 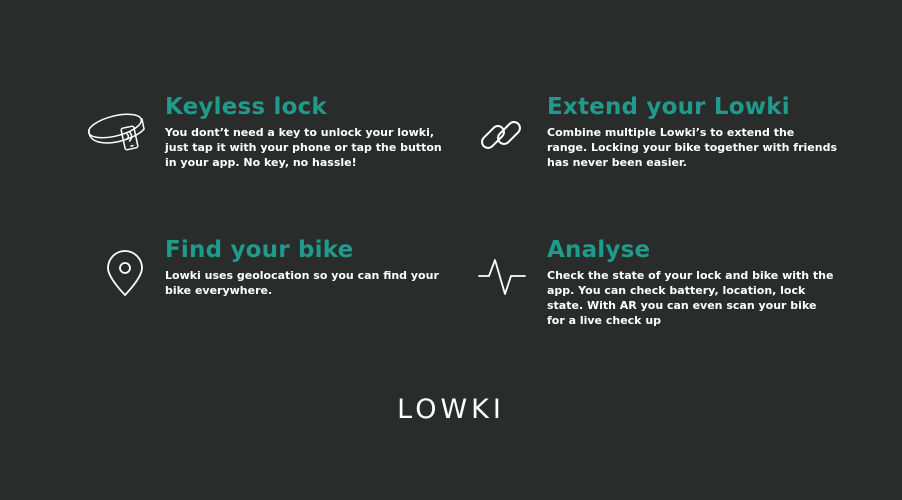 I want to click on pulse-icon, so click(x=502, y=277).